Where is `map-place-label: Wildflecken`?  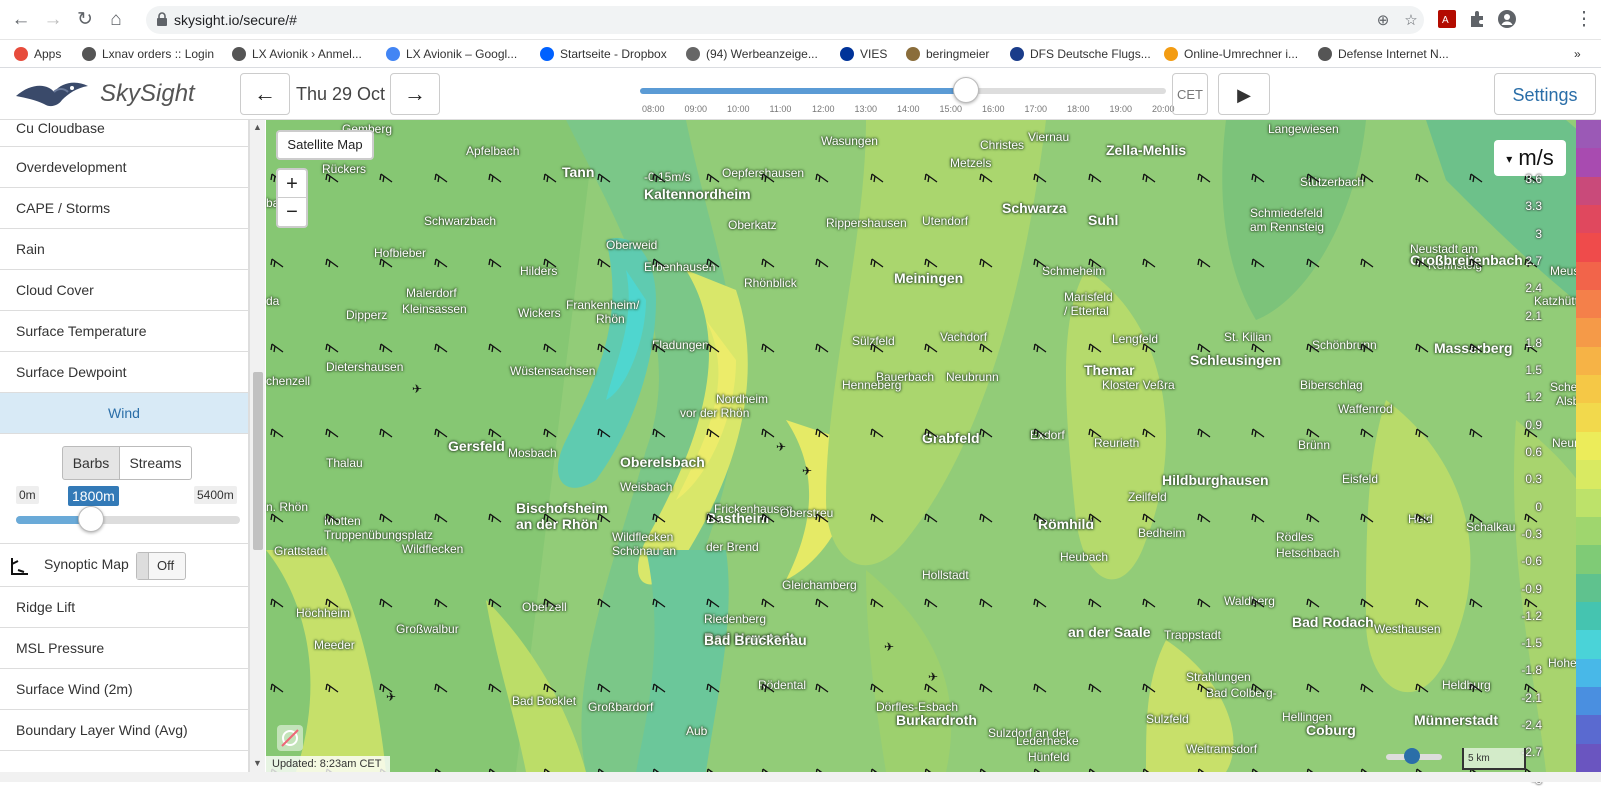 map-place-label: Wildflecken is located at coordinates (433, 549).